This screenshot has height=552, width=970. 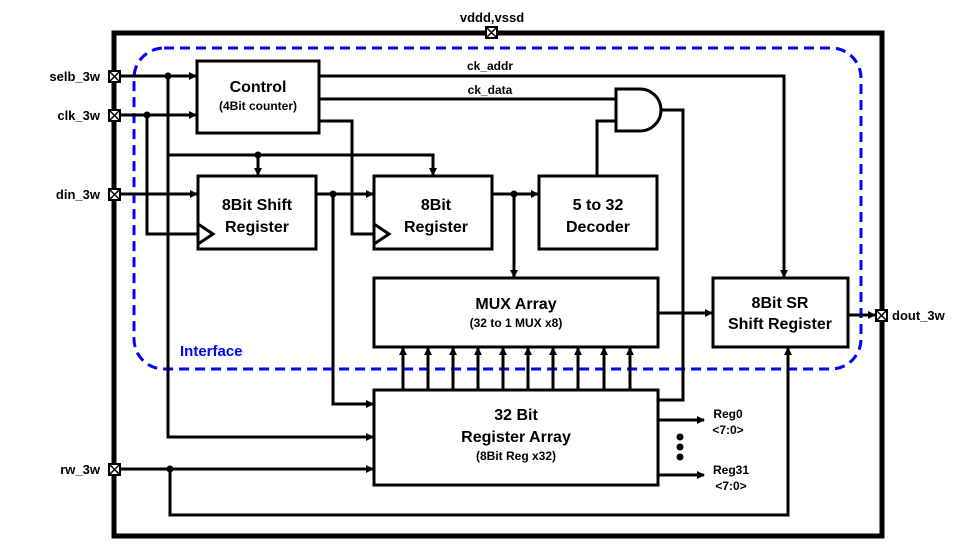 I want to click on pin-clk: clk_3w, so click(x=89, y=115).